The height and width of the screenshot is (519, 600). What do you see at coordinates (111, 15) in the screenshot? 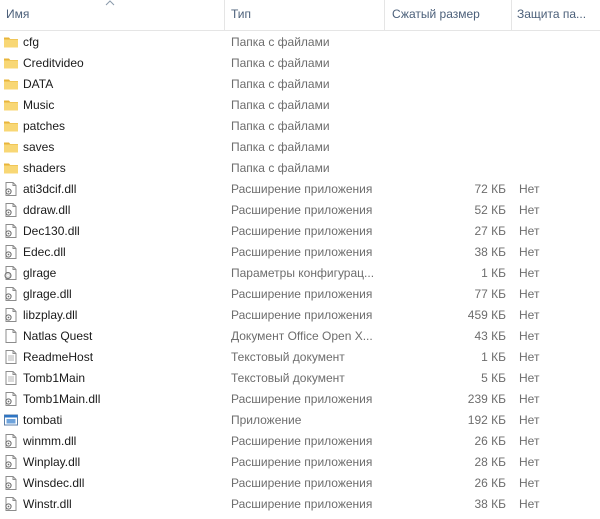
I see `column-header-name: Имя` at bounding box center [111, 15].